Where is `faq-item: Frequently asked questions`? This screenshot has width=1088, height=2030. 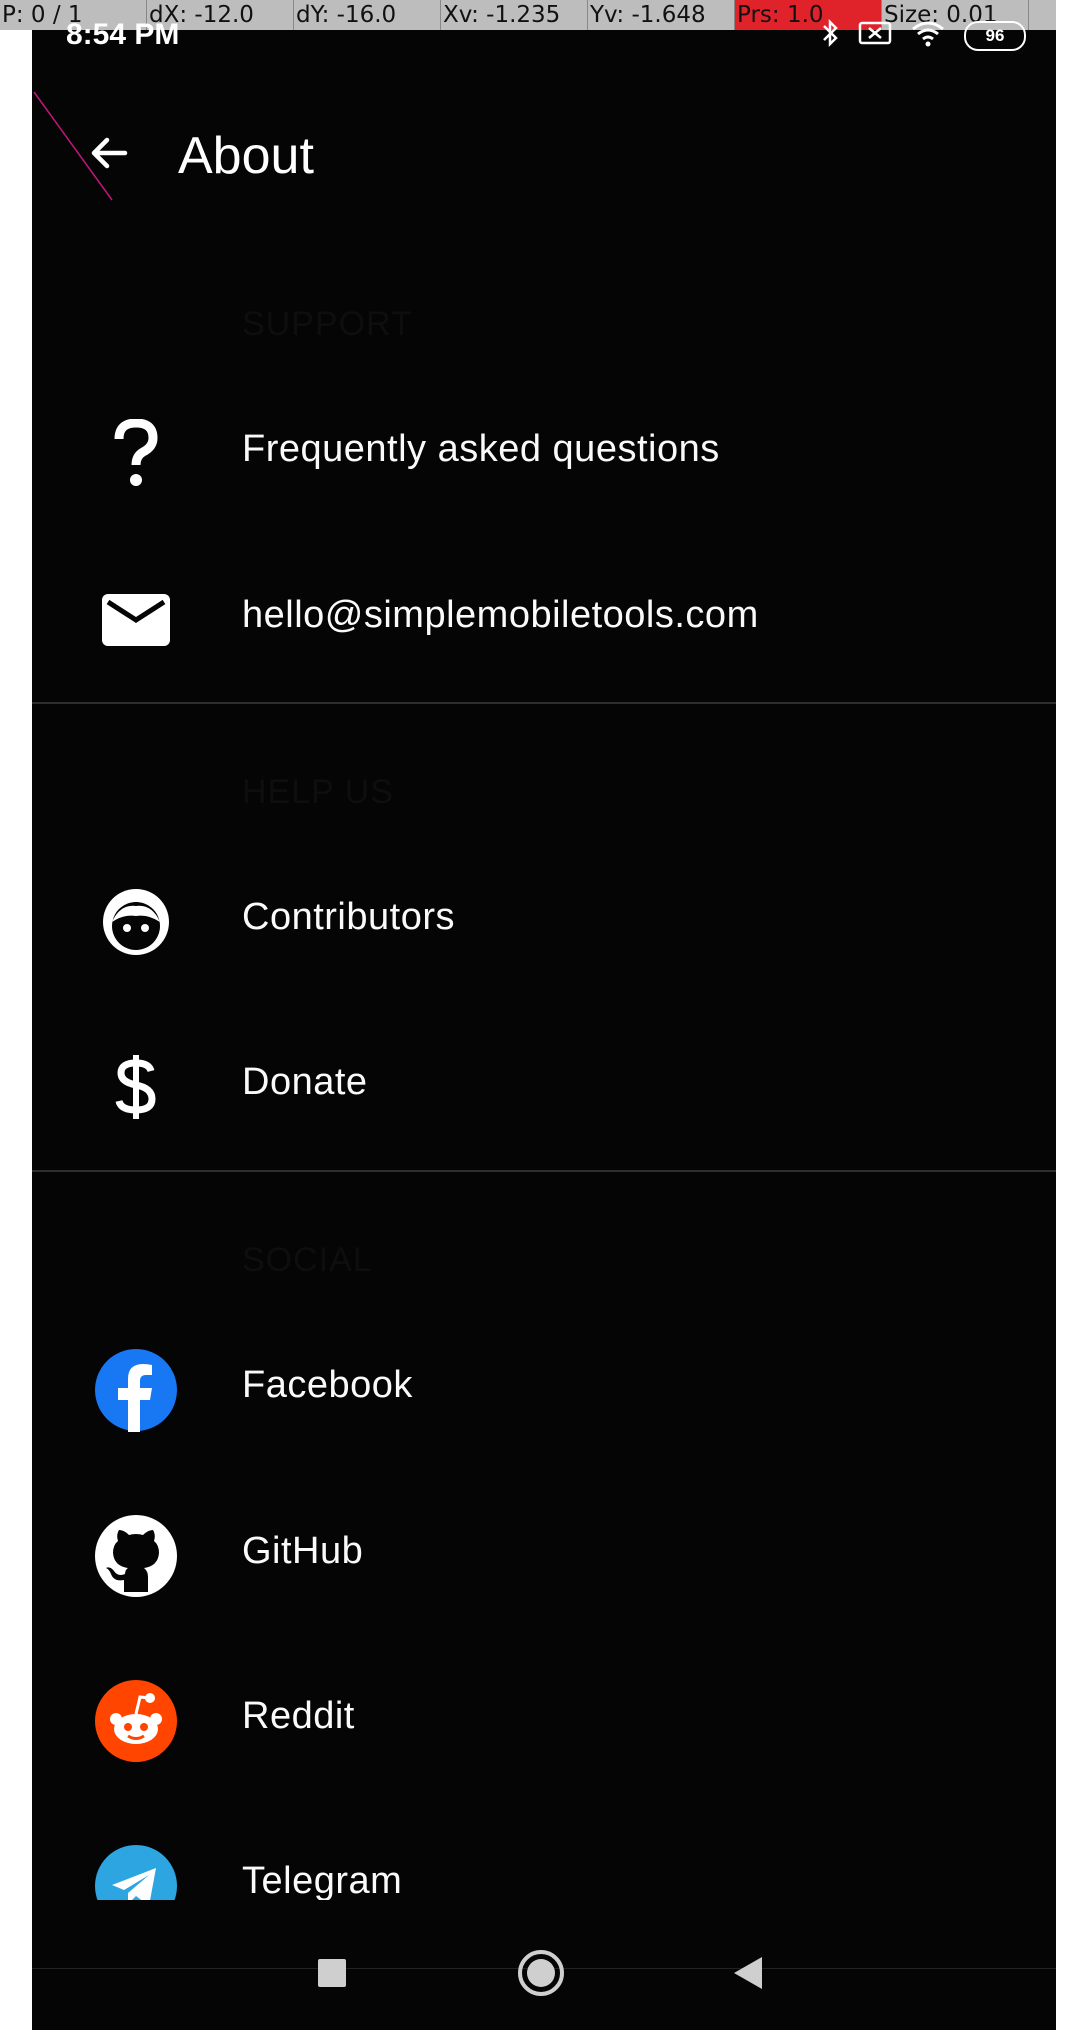 faq-item: Frequently asked questions is located at coordinates (544, 453).